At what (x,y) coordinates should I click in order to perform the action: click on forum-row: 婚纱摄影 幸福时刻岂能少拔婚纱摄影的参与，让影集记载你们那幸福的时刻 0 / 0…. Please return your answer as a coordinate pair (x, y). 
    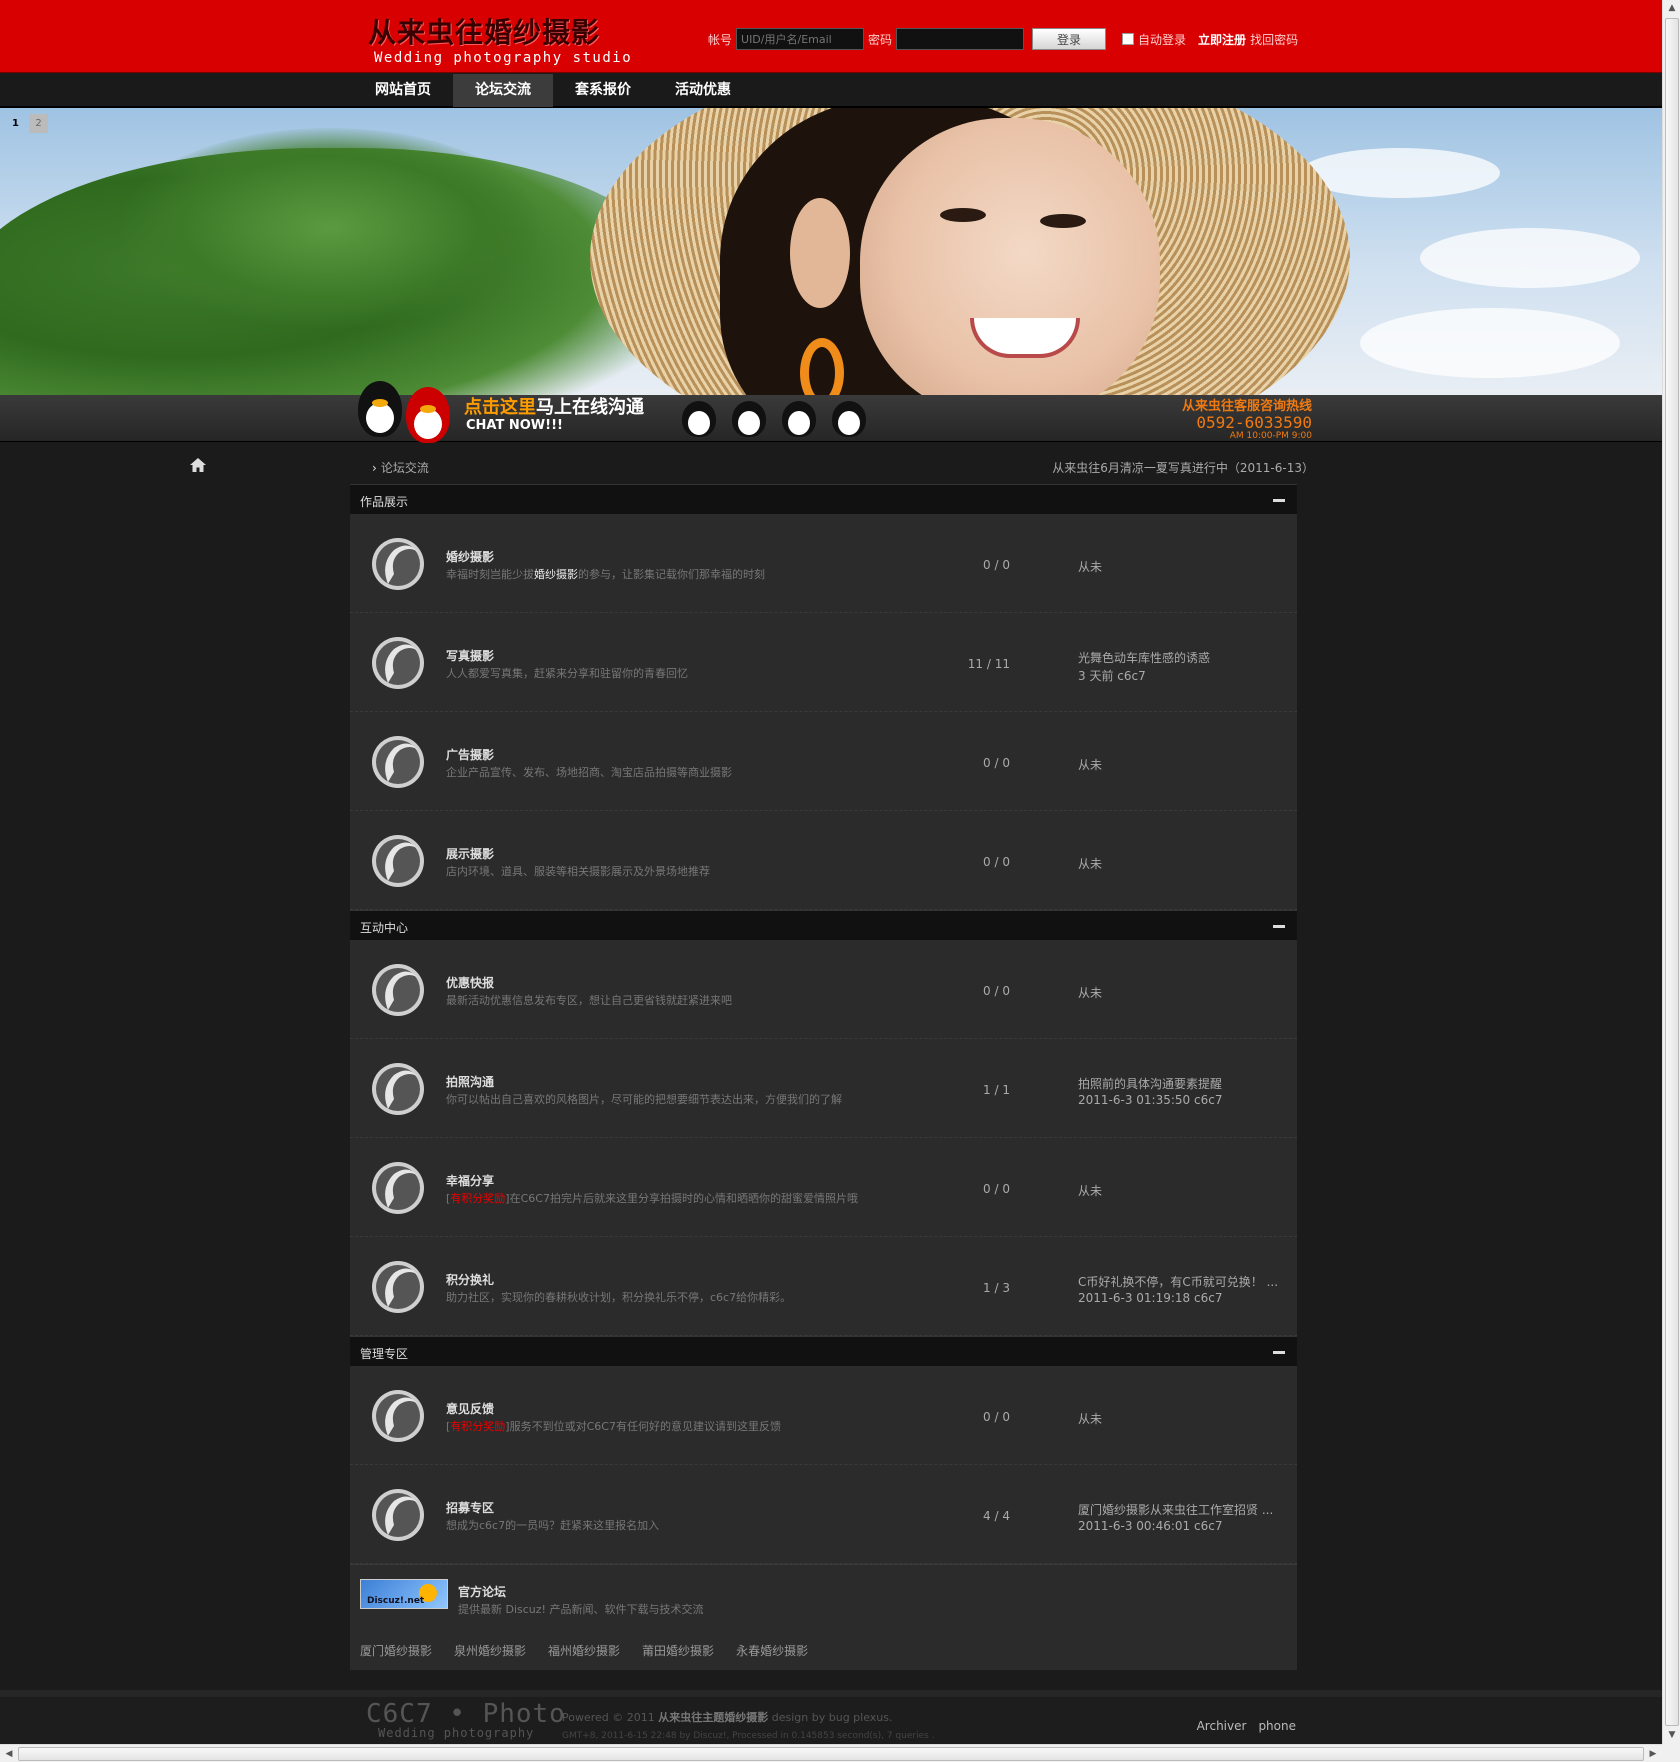
    Looking at the image, I should click on (823, 563).